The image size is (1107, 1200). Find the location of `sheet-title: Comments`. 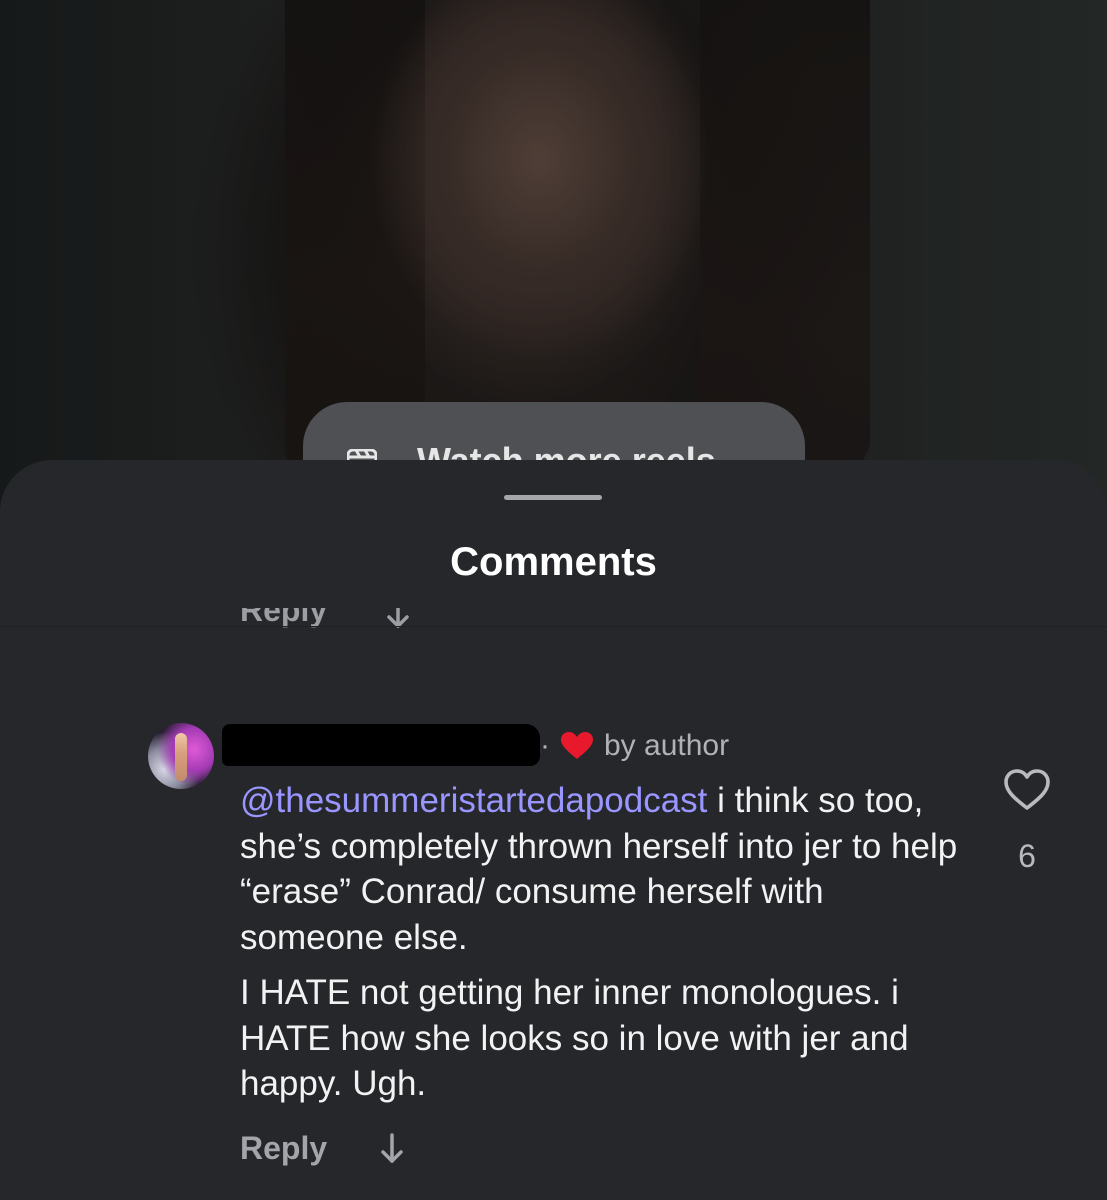

sheet-title: Comments is located at coordinates (553, 562).